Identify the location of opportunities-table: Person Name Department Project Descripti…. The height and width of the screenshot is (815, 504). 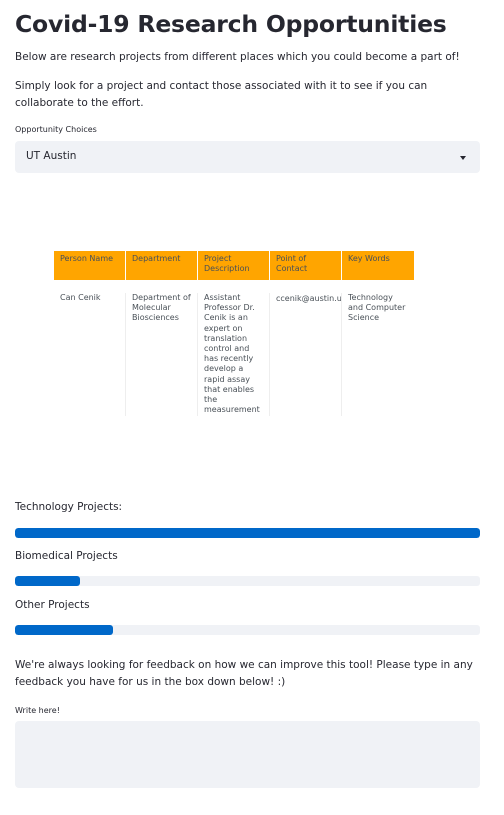
(234, 333).